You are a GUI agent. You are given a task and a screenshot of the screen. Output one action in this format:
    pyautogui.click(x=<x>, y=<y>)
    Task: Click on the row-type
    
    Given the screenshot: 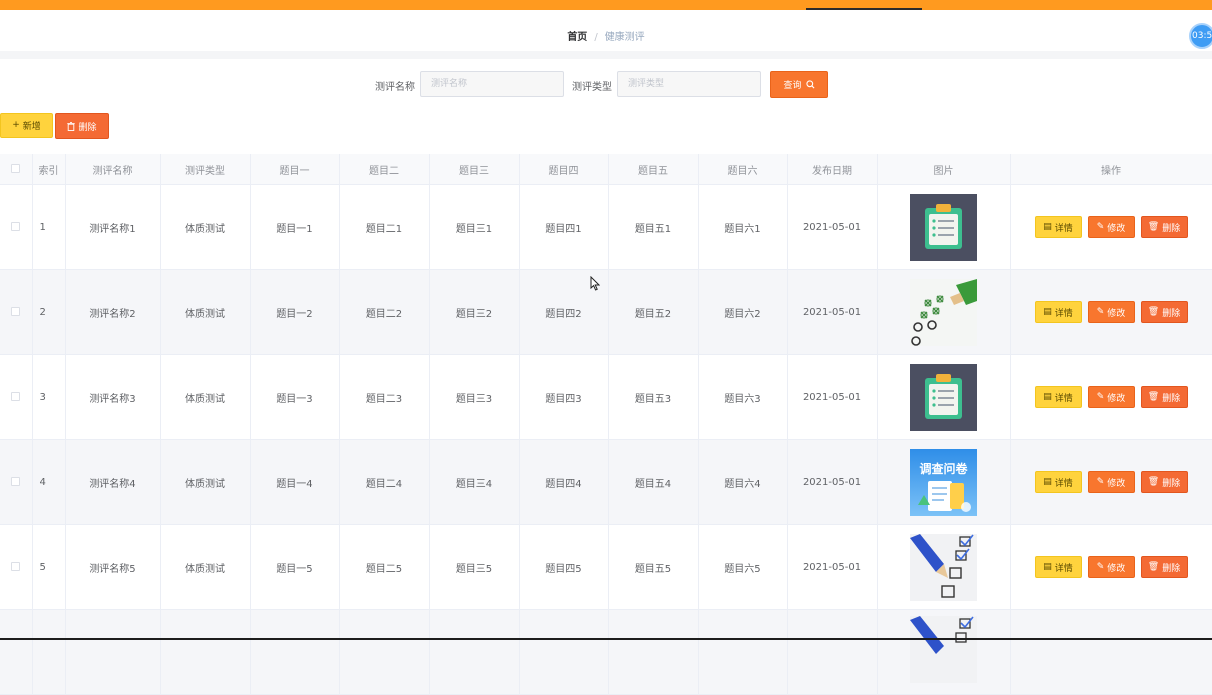 What is the action you would take?
    pyautogui.click(x=205, y=652)
    